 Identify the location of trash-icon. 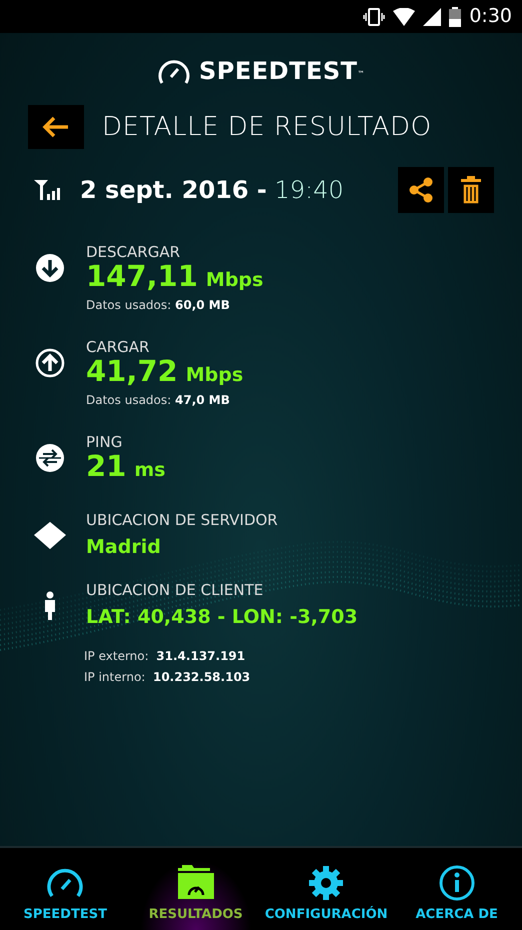
(471, 190).